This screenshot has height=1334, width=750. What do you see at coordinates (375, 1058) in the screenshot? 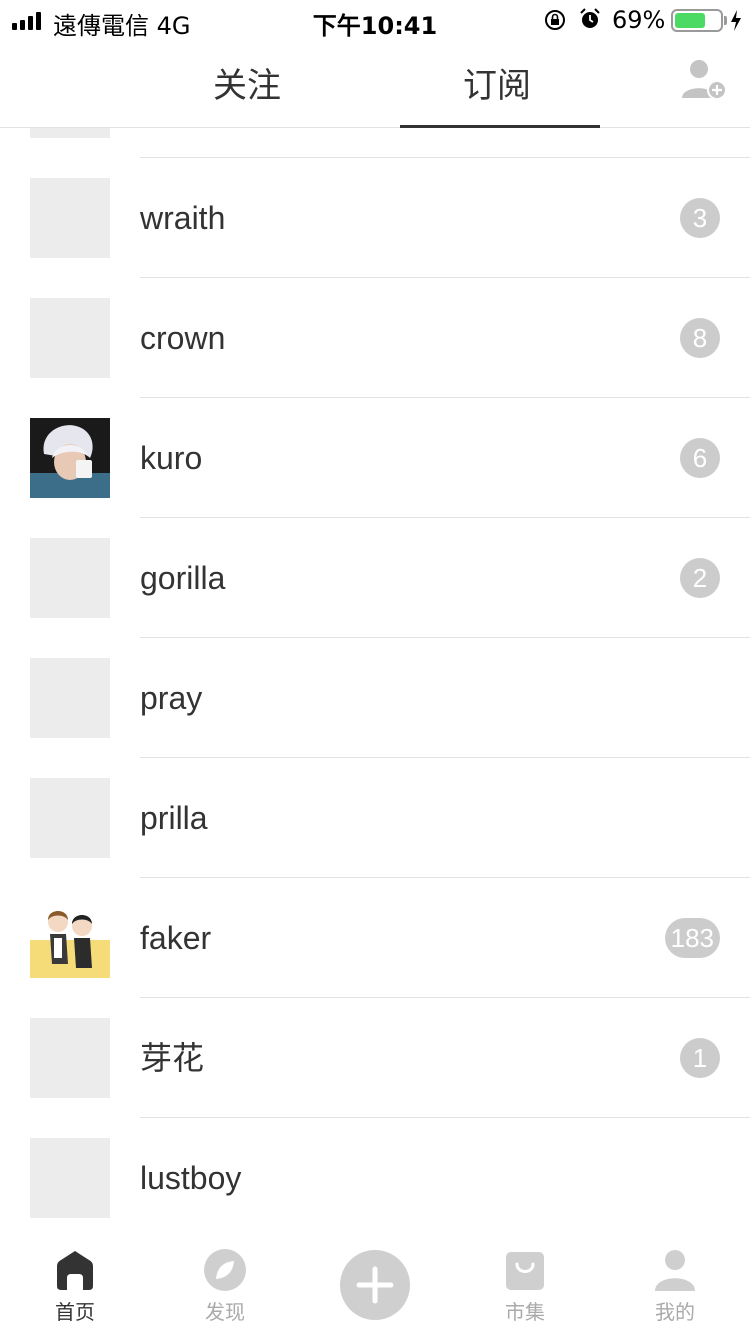
I see `list-item: 芽花 1` at bounding box center [375, 1058].